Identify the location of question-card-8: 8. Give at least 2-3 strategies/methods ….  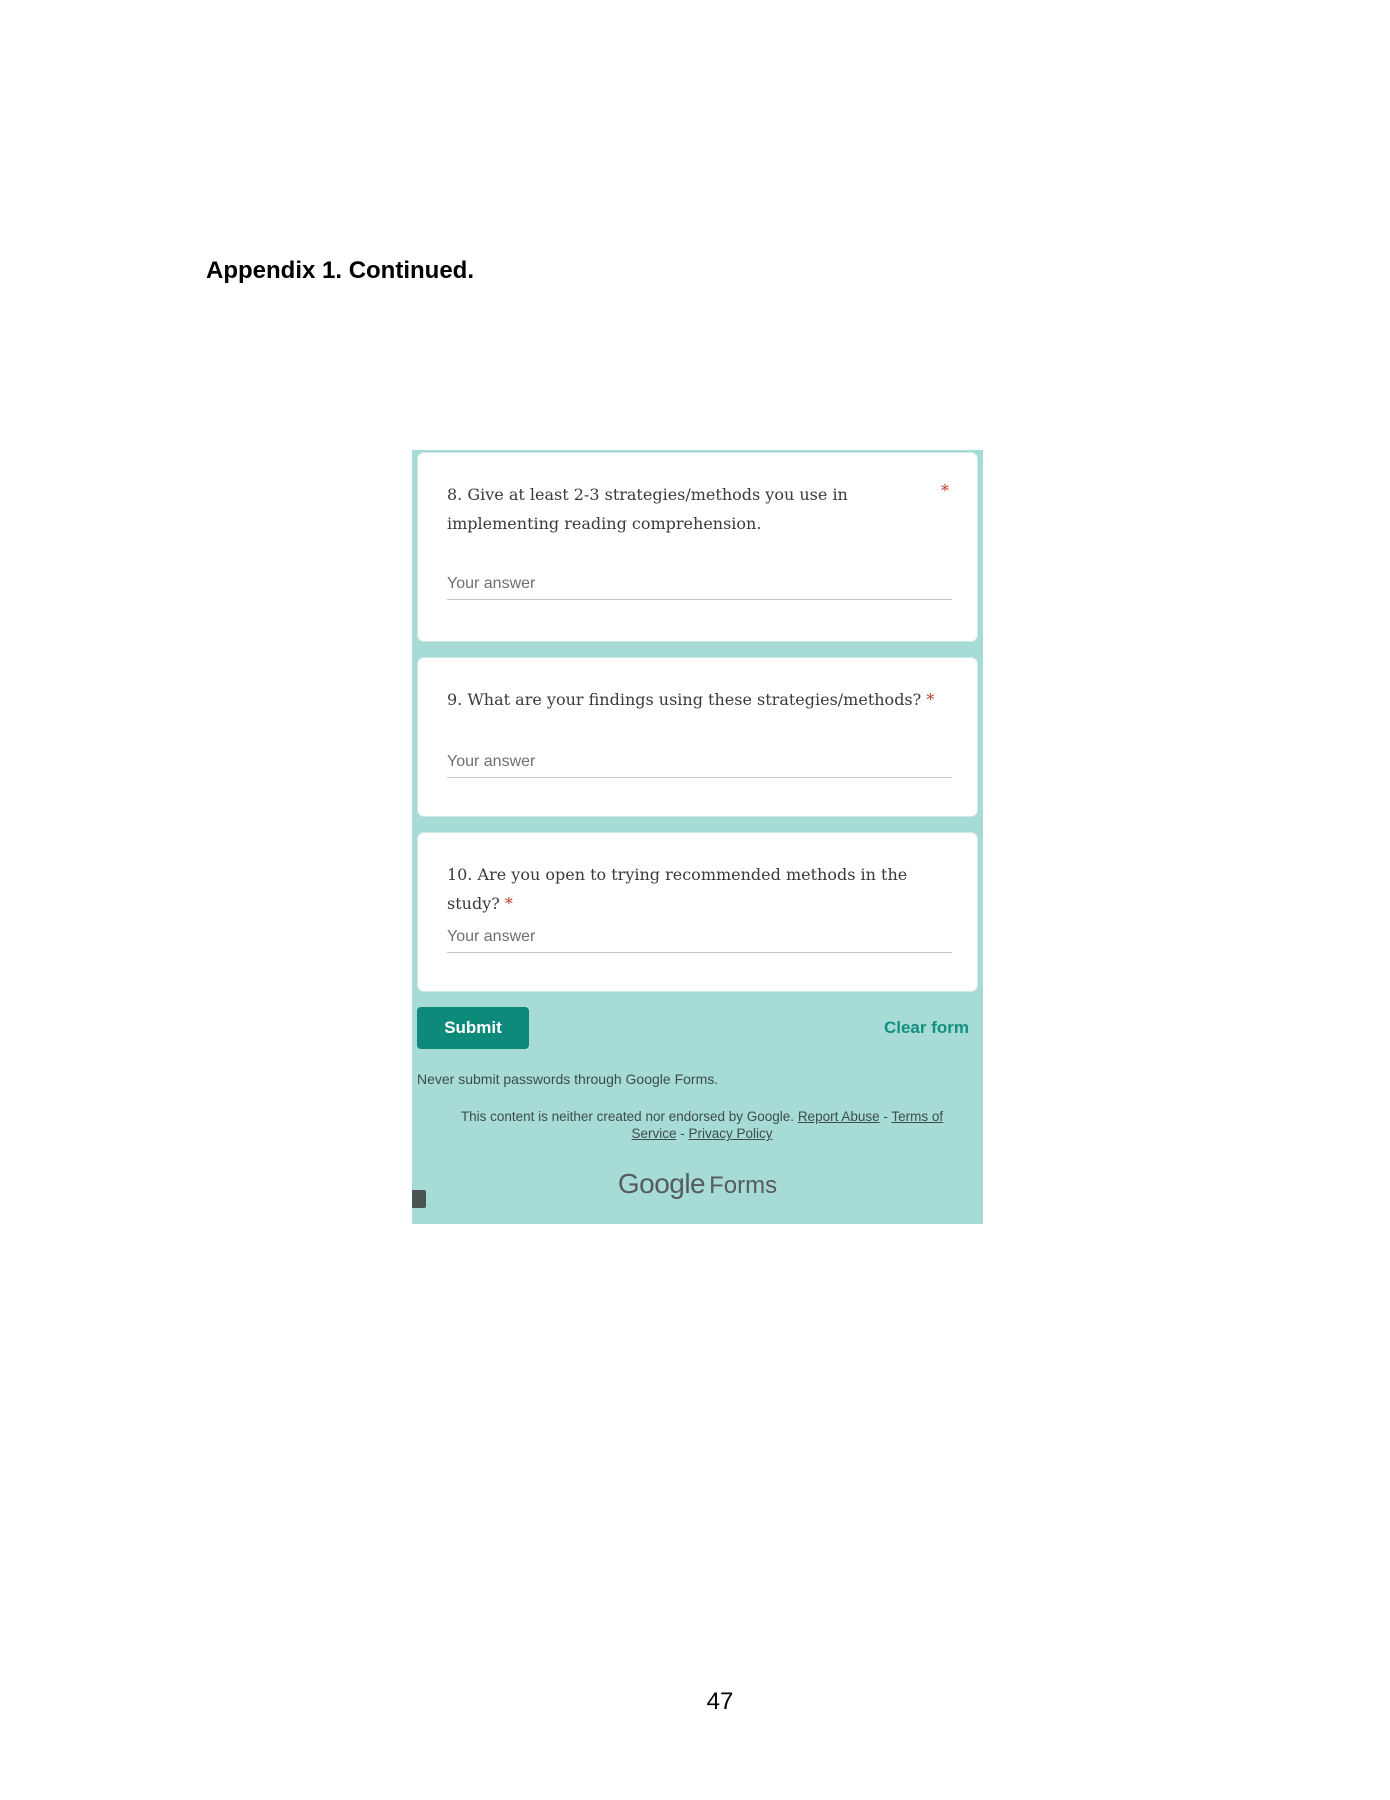
(697, 547).